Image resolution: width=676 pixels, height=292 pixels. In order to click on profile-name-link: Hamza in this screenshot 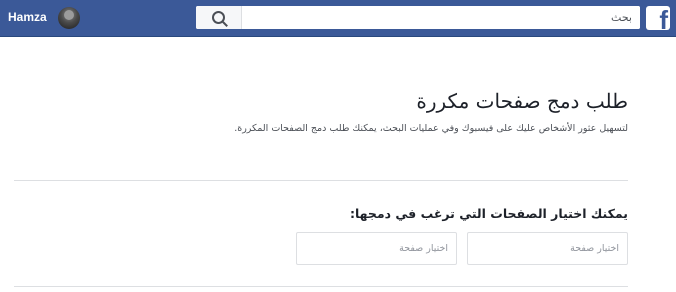, I will do `click(27, 17)`.